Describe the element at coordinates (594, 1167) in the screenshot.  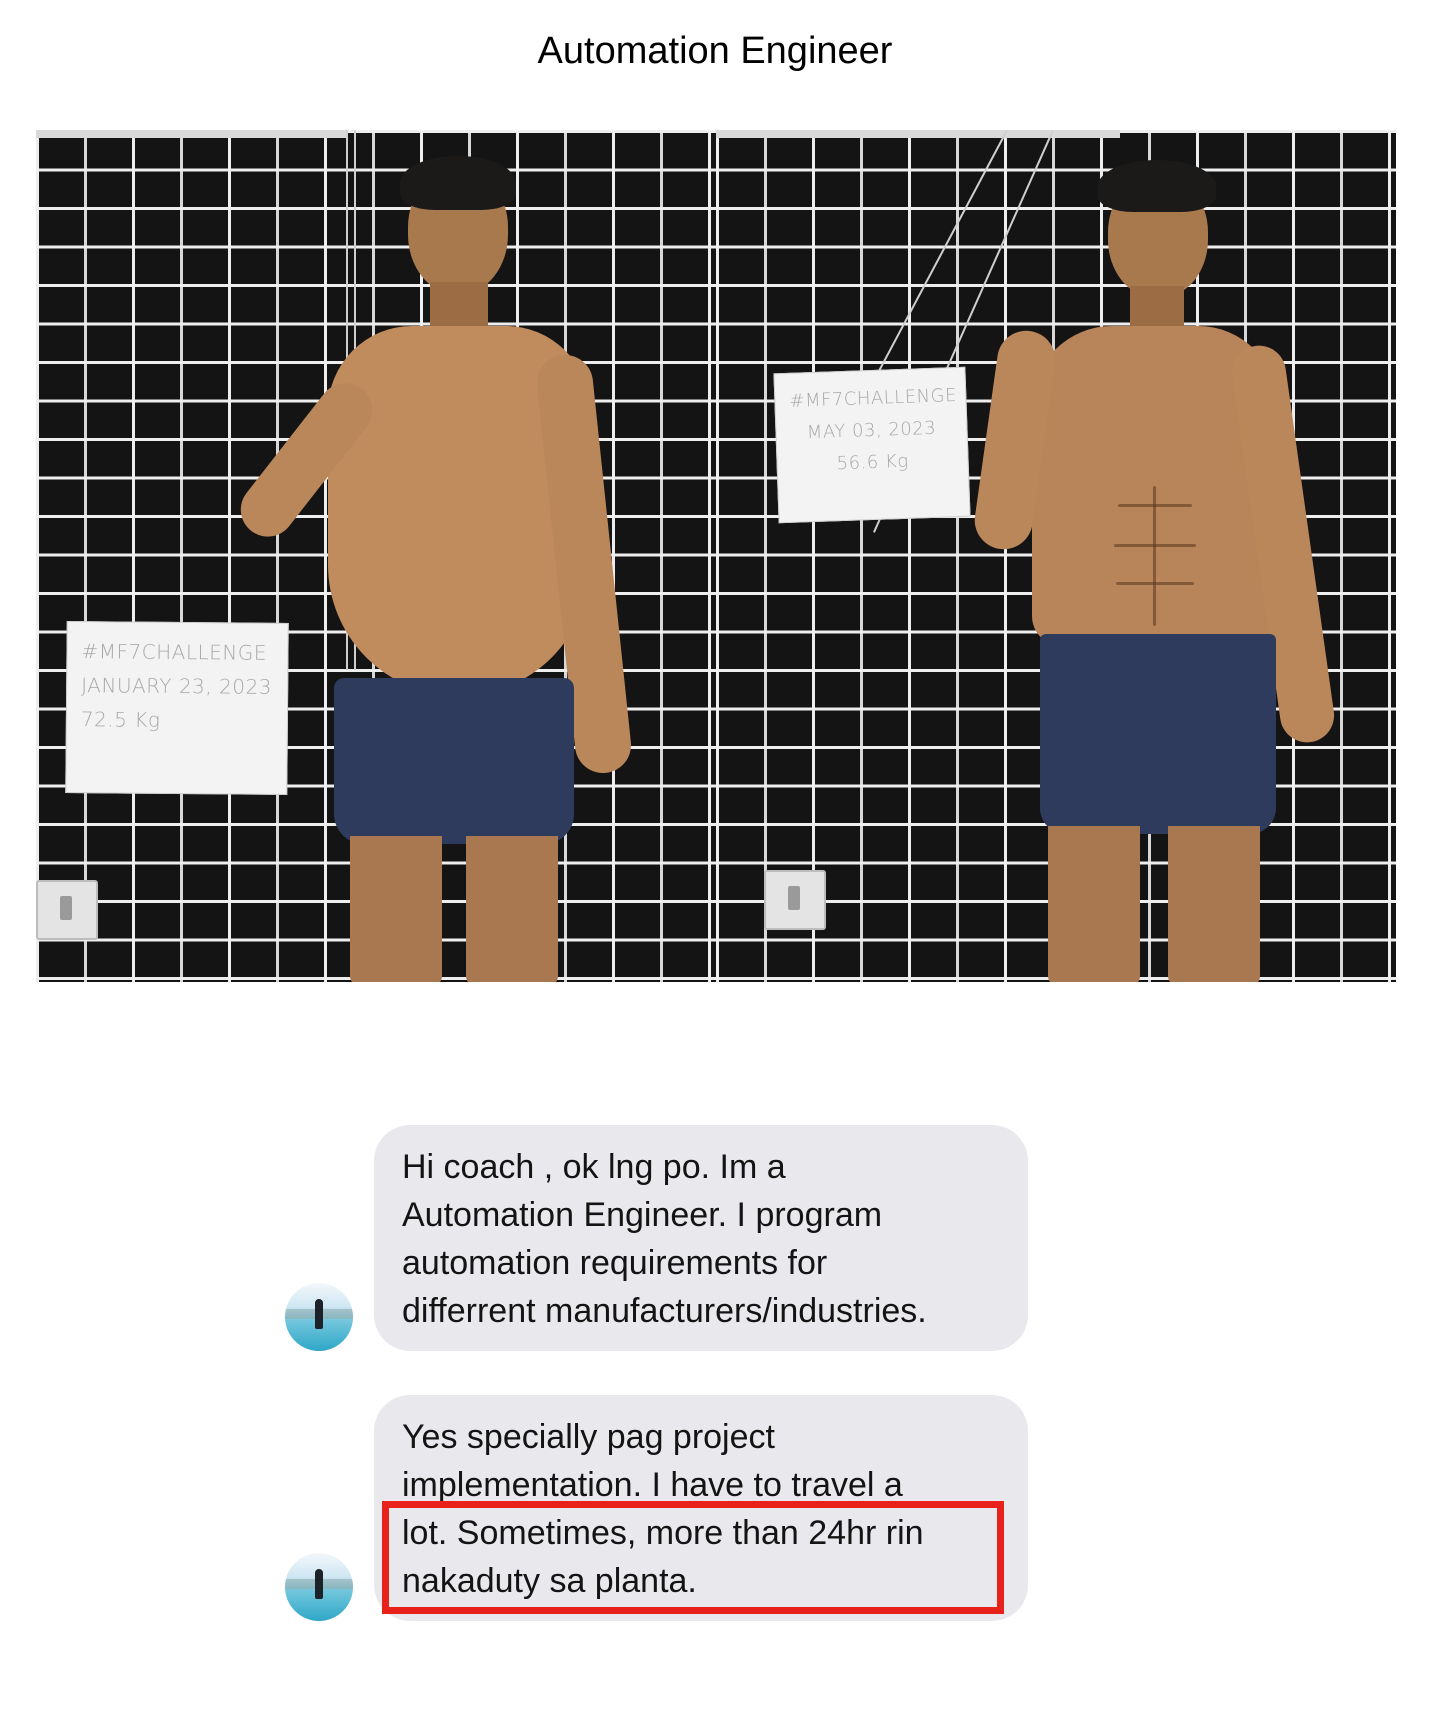
I see `message-line: Hi coach , ok lng po. Im a` at that location.